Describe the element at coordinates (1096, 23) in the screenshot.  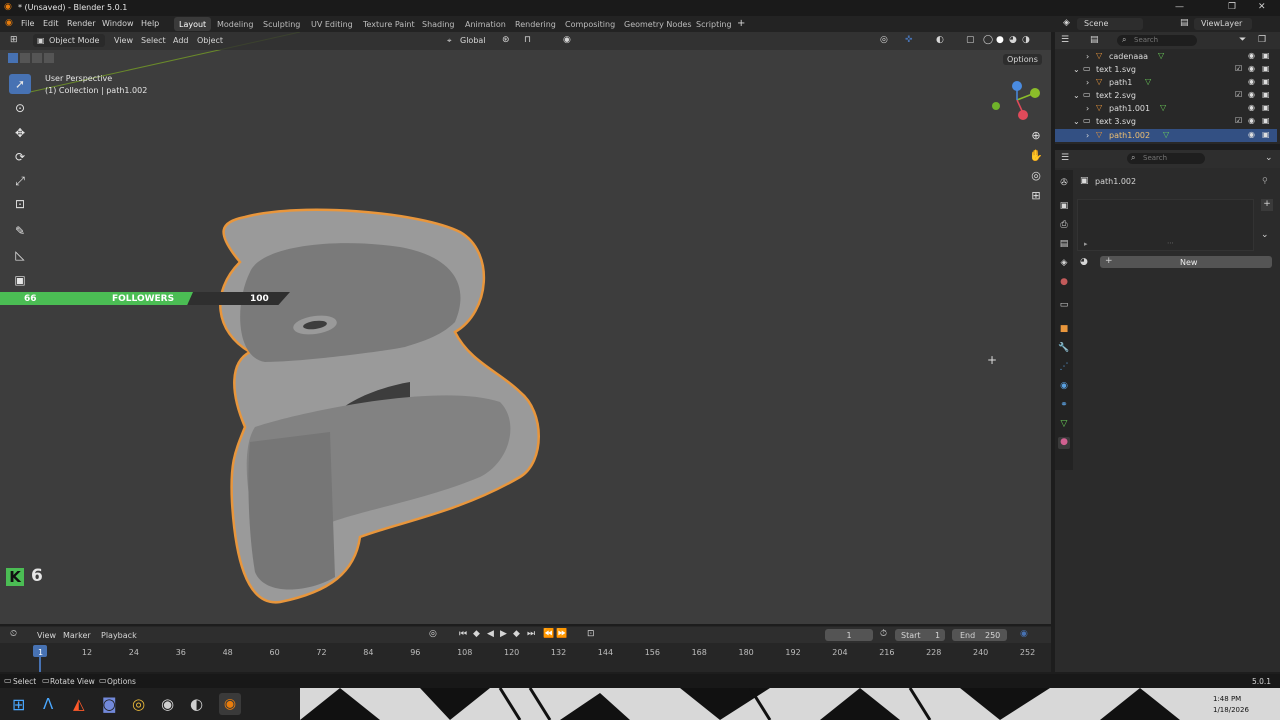
I see `scene-name: Scene` at that location.